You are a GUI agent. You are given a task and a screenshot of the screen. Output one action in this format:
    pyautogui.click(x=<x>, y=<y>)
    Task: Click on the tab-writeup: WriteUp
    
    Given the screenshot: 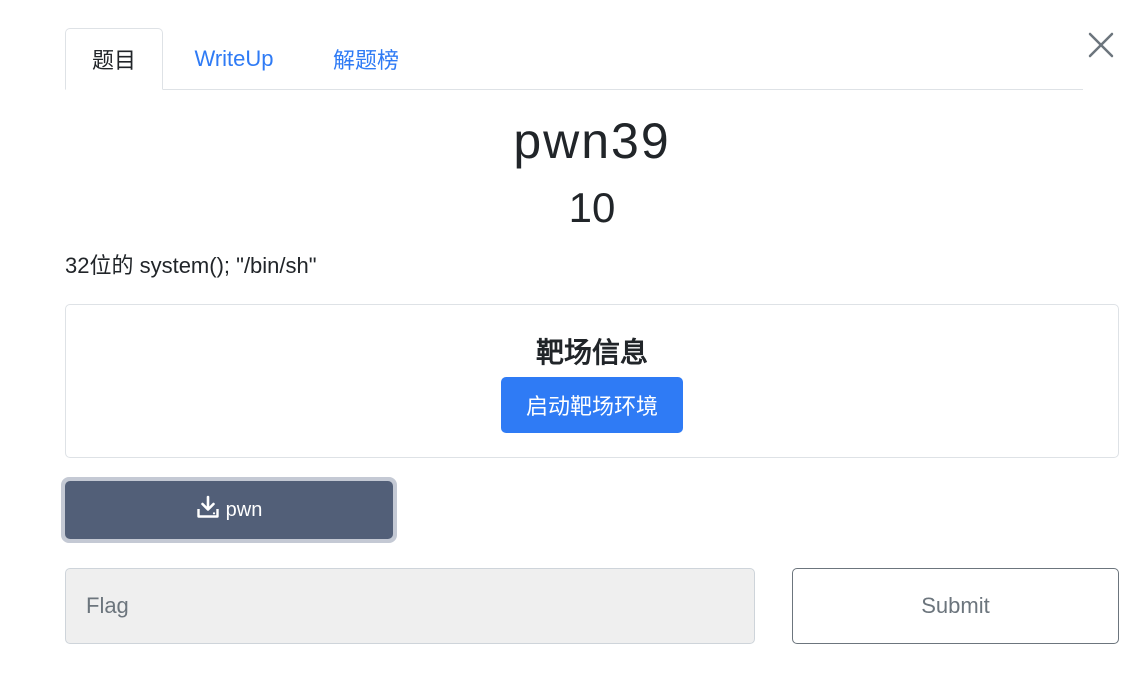 What is the action you would take?
    pyautogui.click(x=234, y=59)
    